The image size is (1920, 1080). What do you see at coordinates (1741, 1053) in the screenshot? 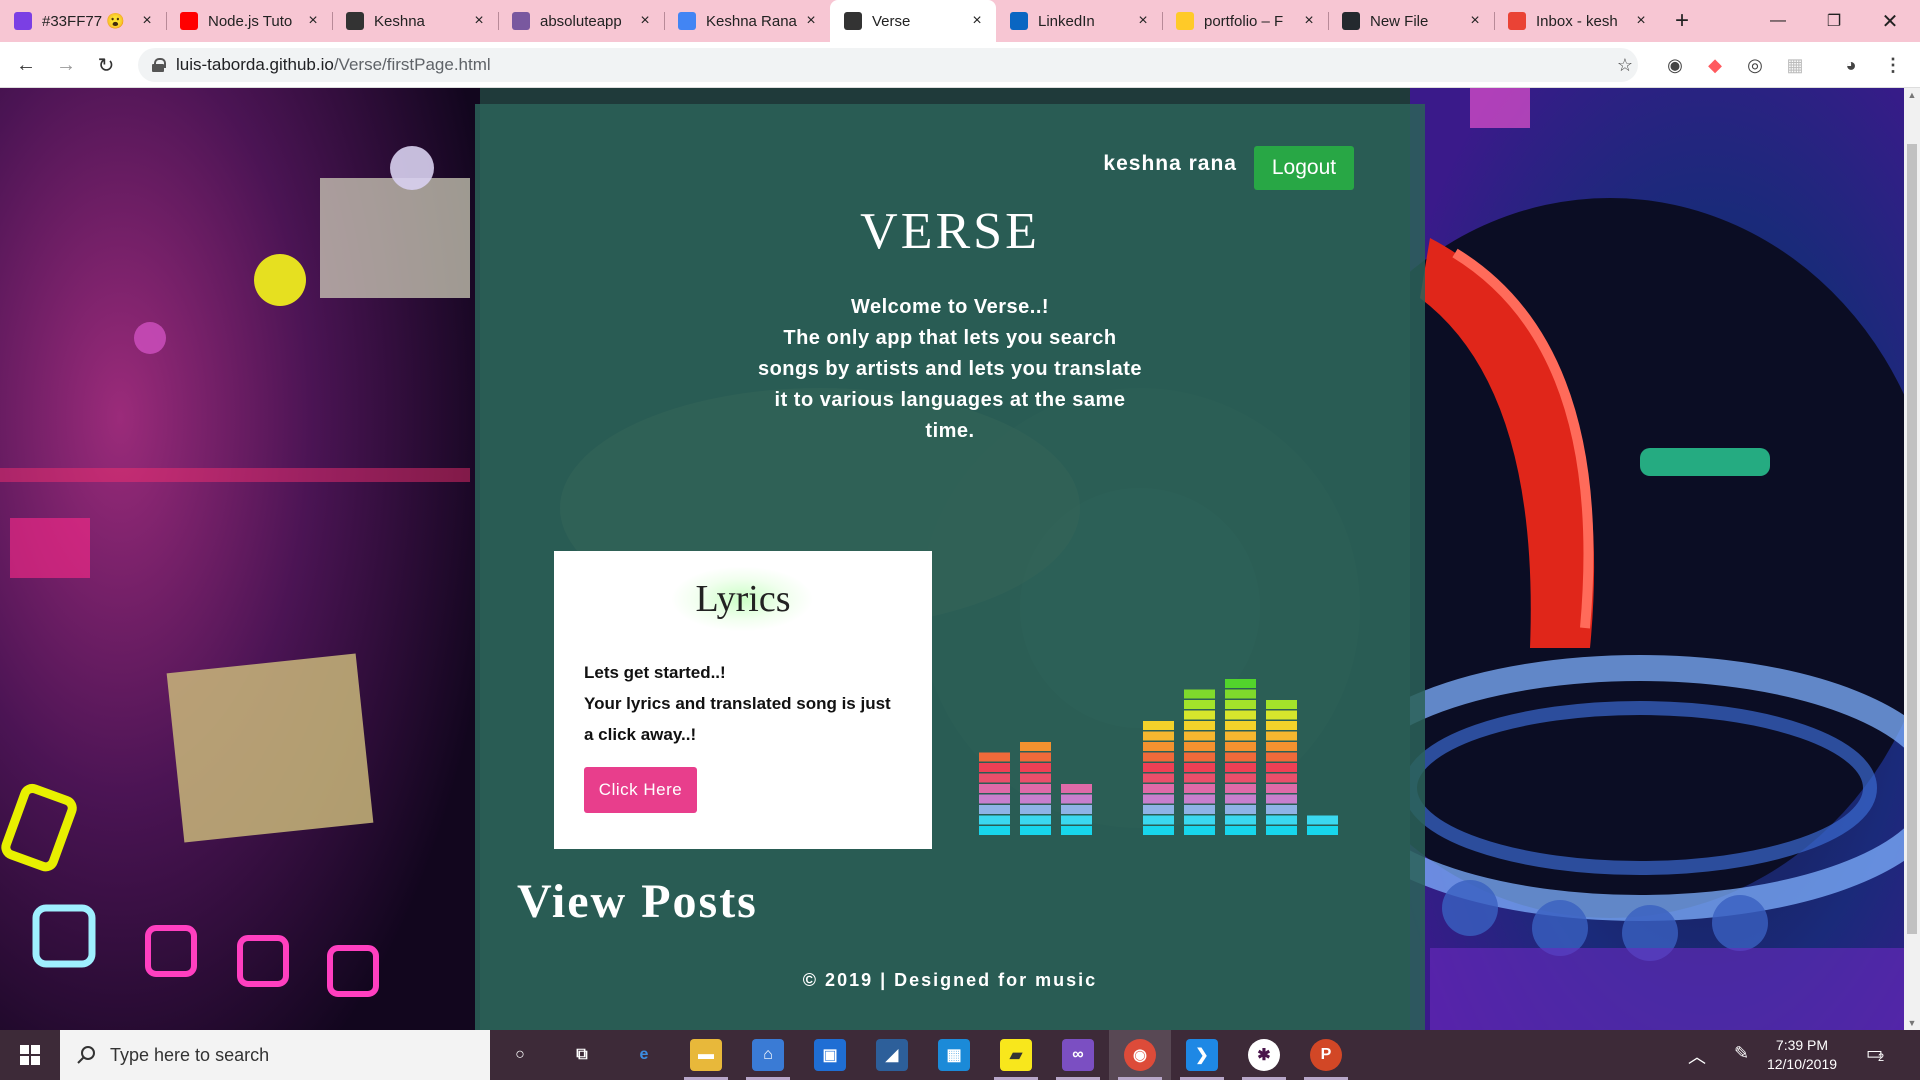
I see `pen-workspace-icon: ✎` at bounding box center [1741, 1053].